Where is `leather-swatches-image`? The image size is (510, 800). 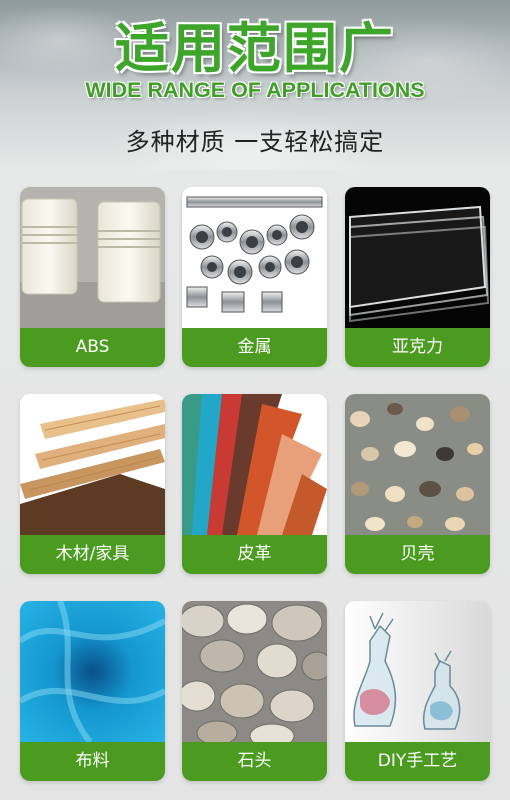 leather-swatches-image is located at coordinates (254, 464).